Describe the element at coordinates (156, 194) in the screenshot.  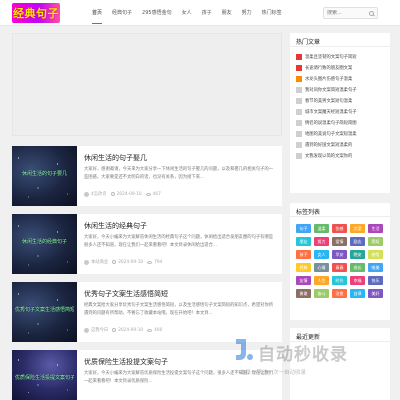
I see `post-views: 467` at that location.